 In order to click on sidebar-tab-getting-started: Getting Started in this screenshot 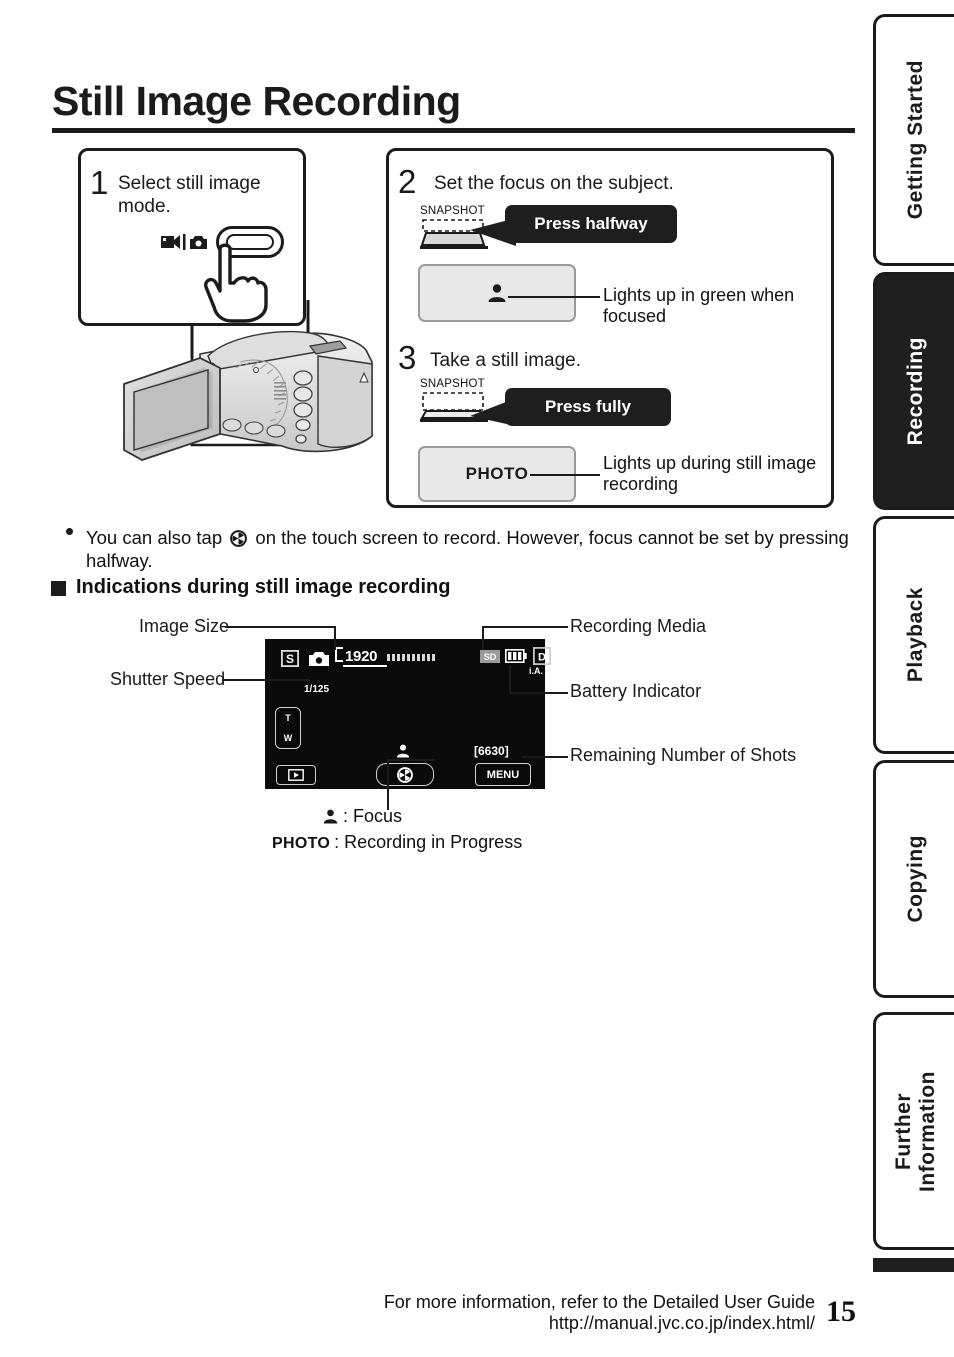, I will do `click(913, 140)`.